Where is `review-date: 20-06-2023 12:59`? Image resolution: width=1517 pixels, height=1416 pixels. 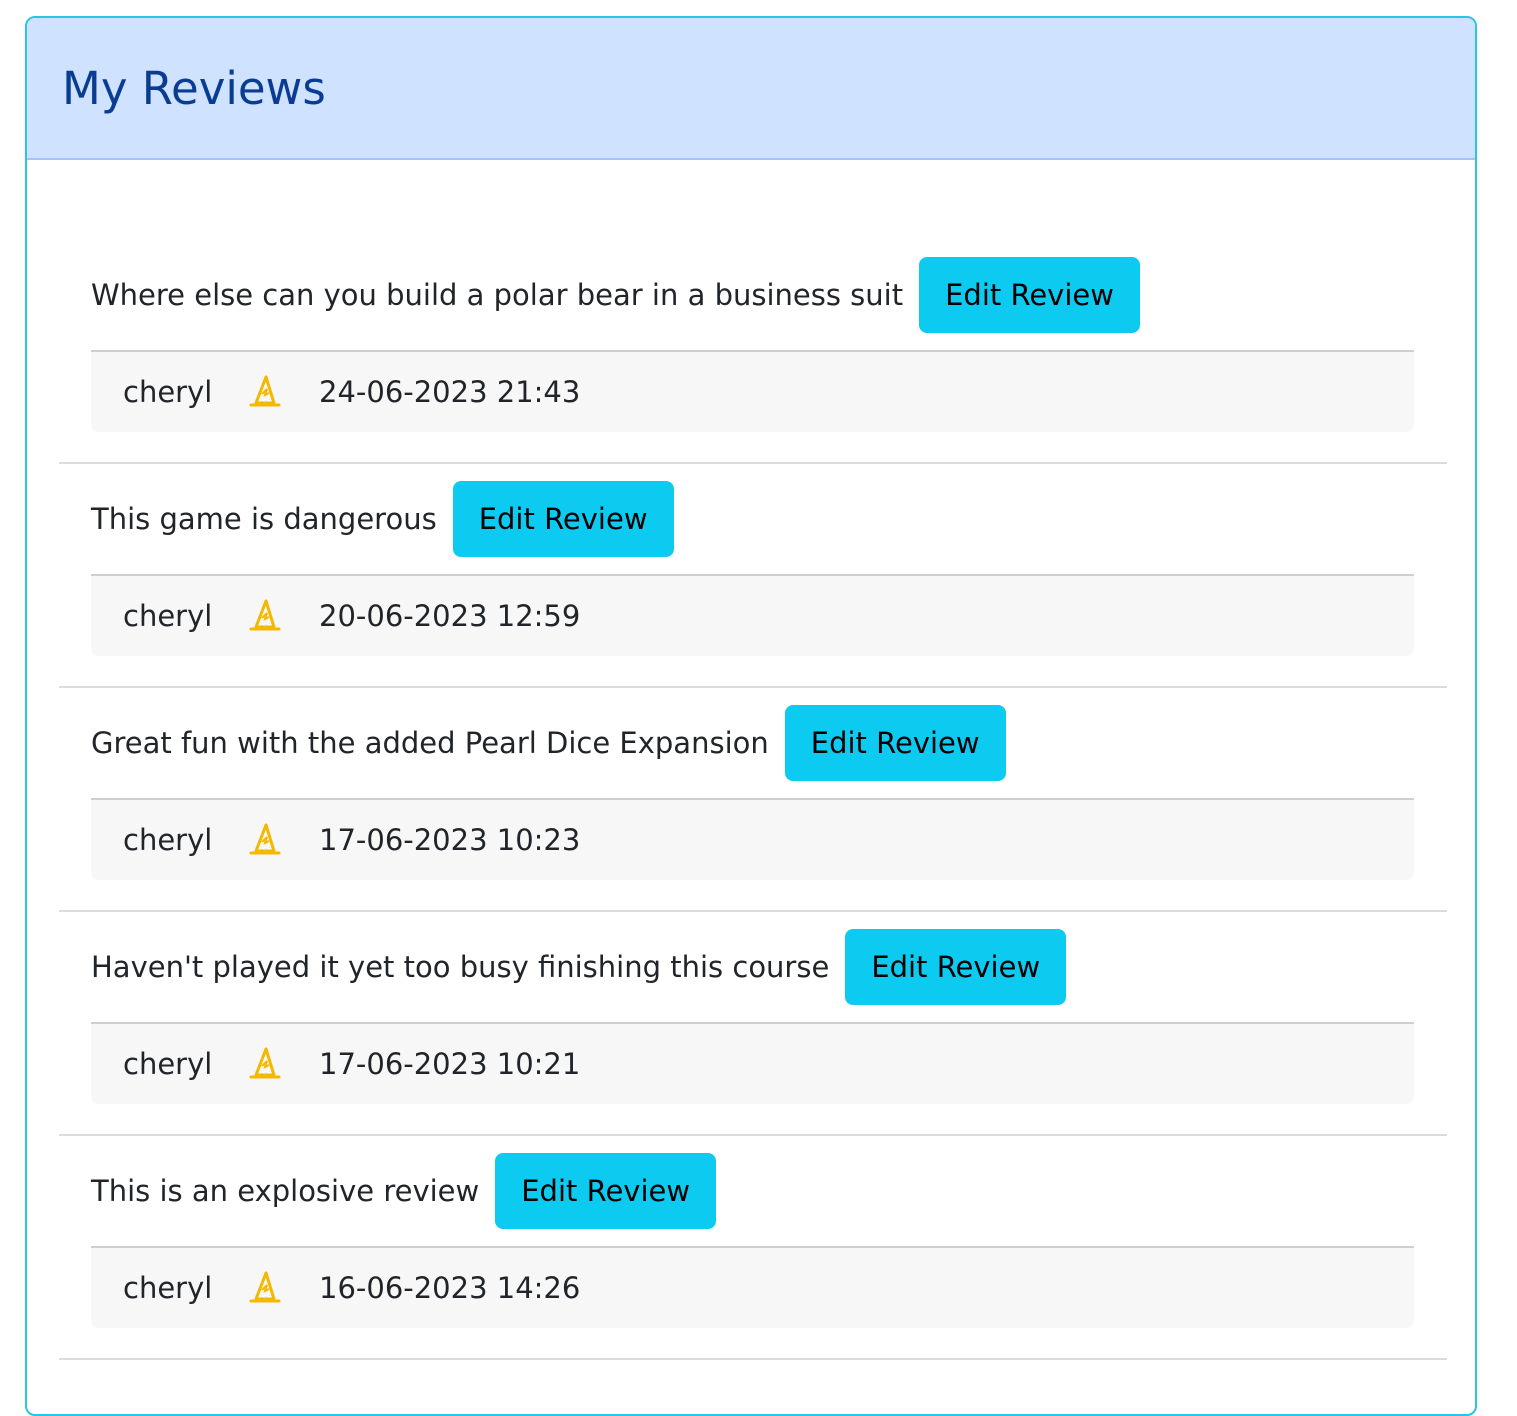
review-date: 20-06-2023 12:59 is located at coordinates (450, 616).